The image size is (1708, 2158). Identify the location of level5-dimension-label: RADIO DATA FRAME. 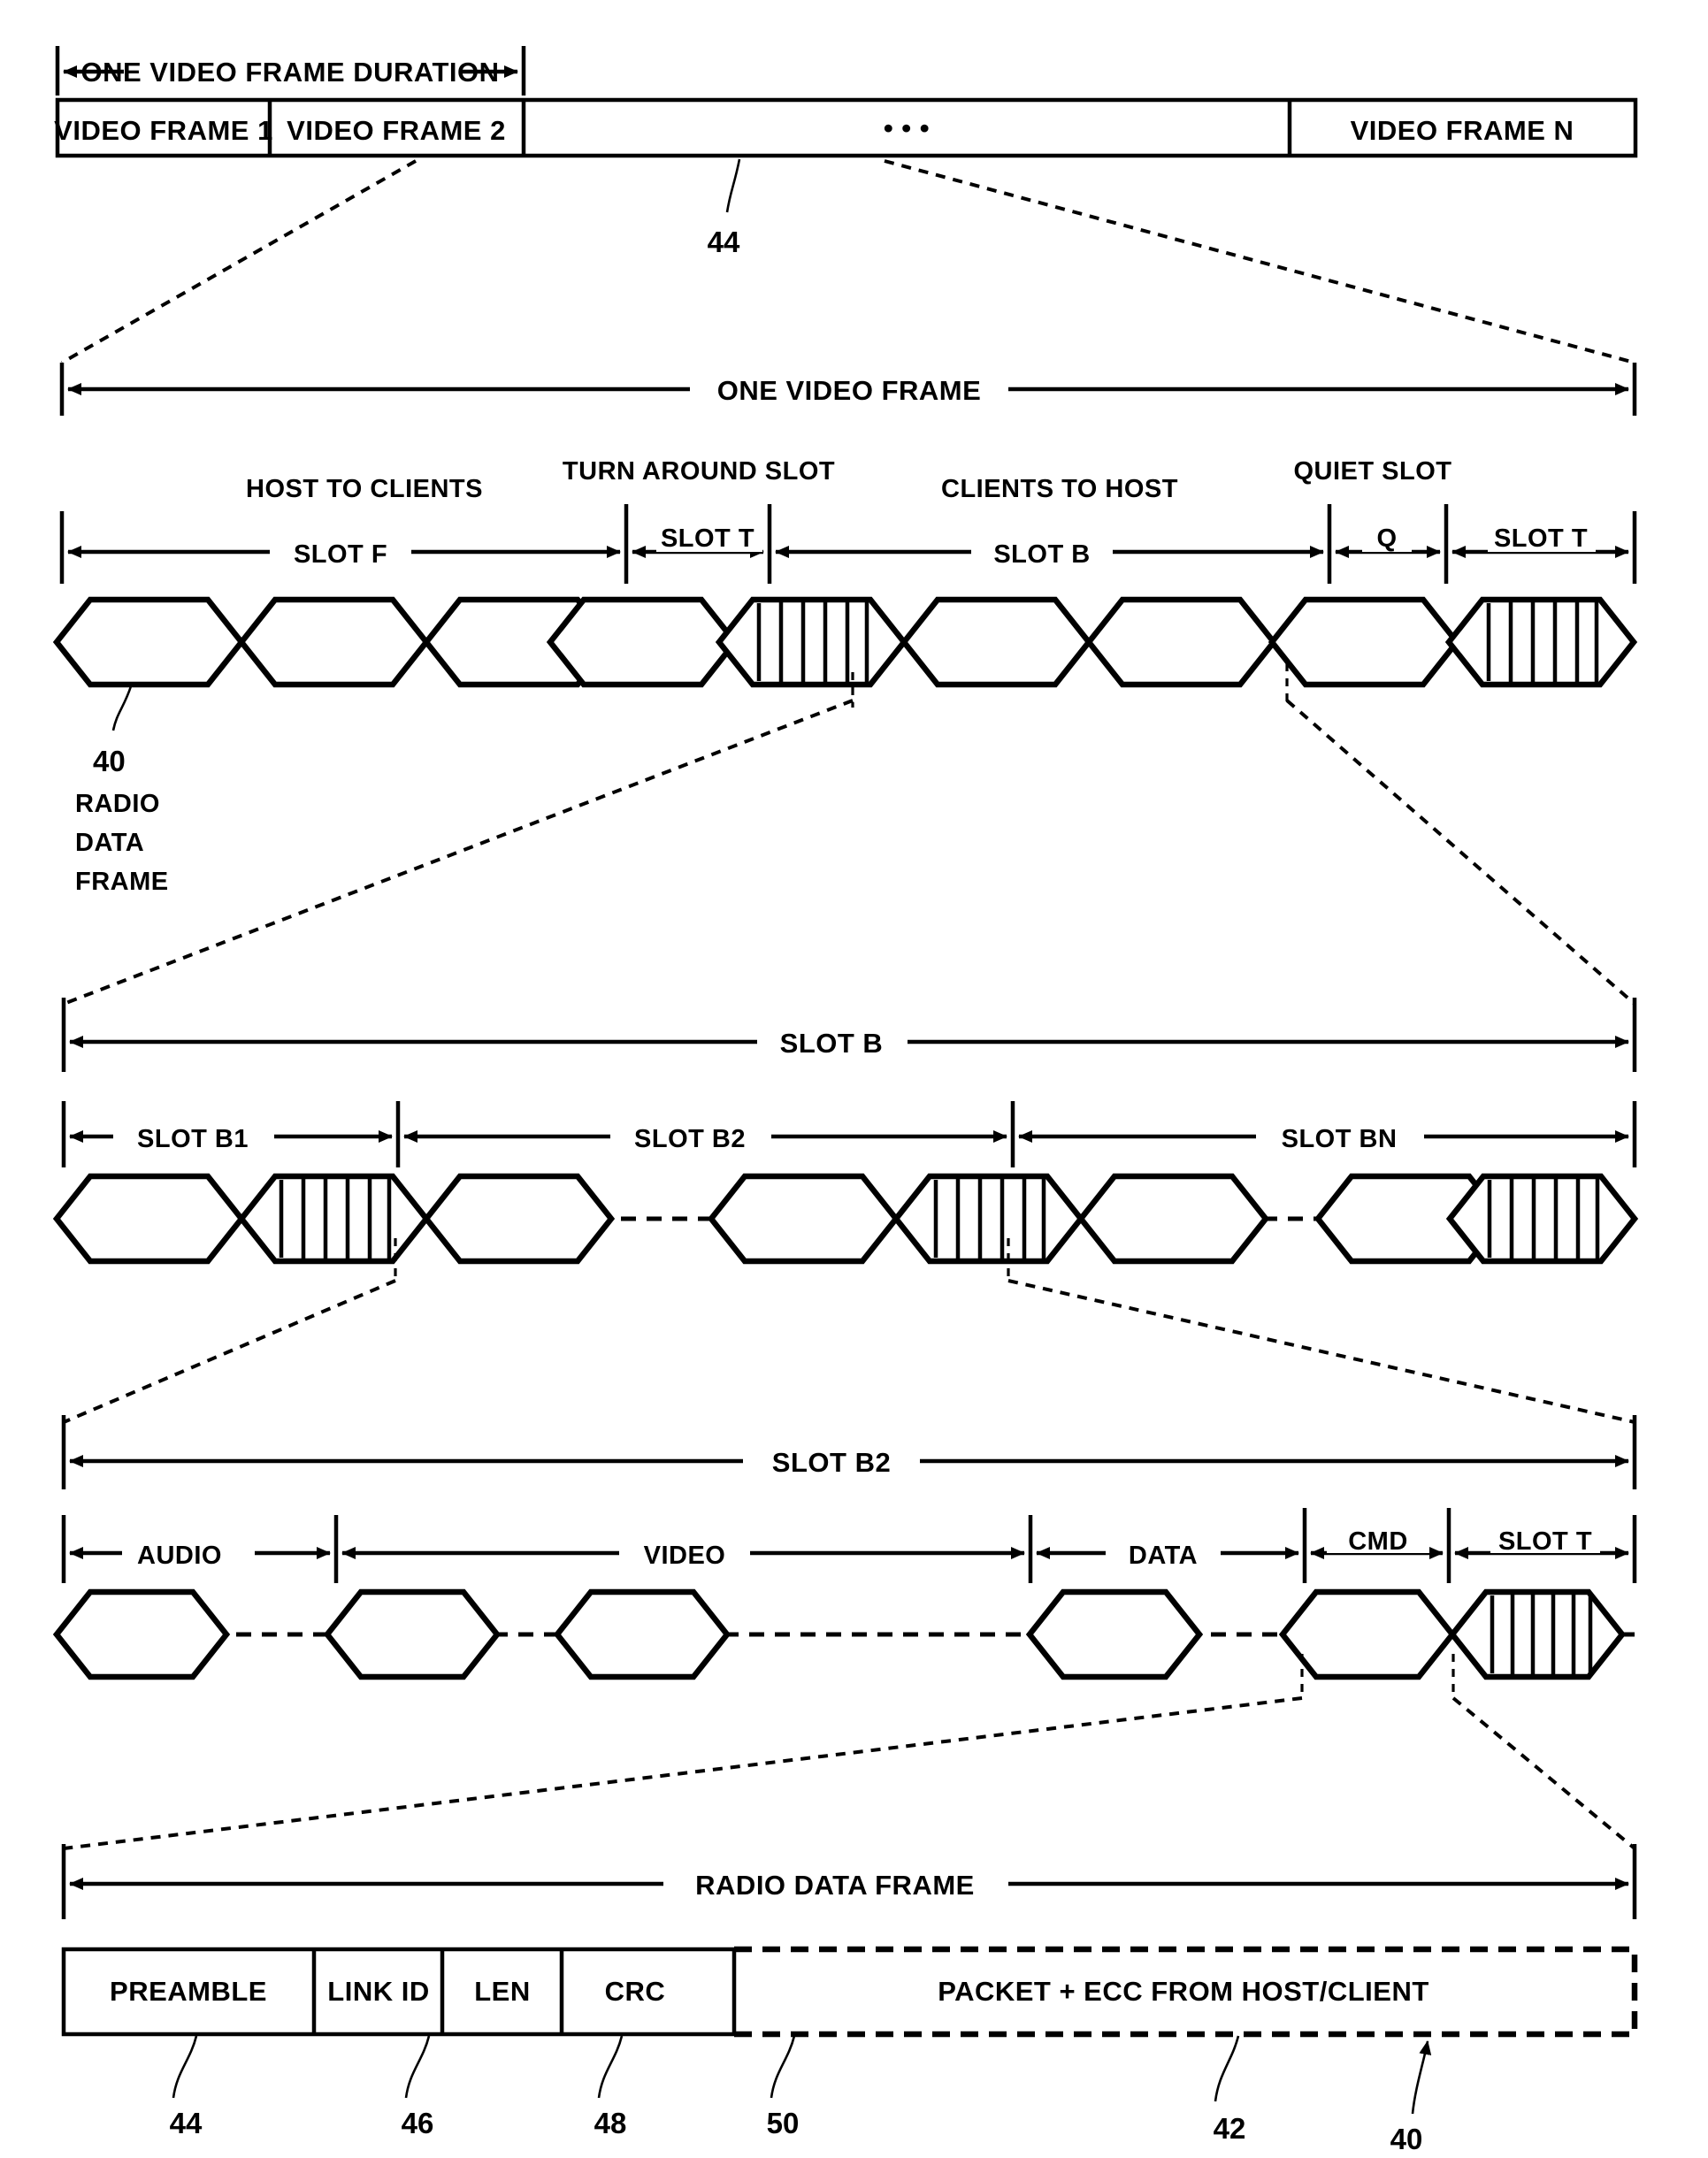
(835, 1885).